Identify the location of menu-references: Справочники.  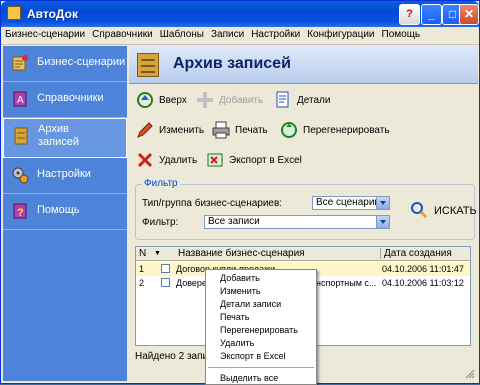
(122, 33).